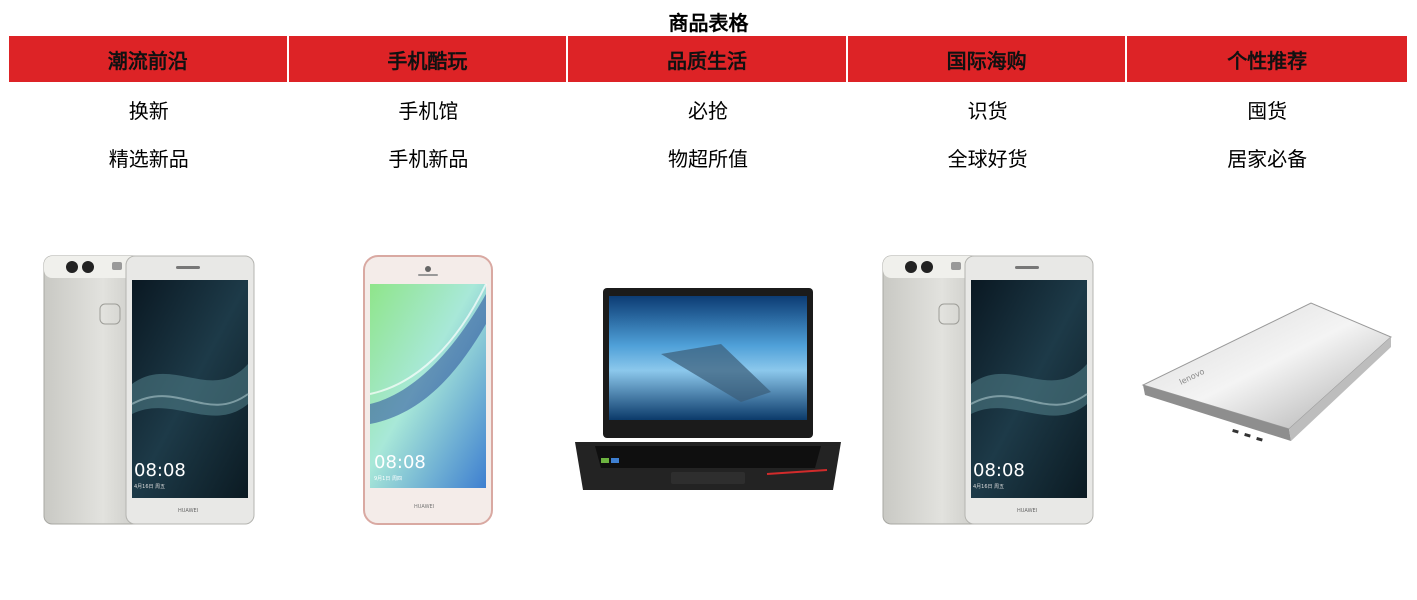 The image size is (1417, 600). What do you see at coordinates (148, 158) in the screenshot?
I see `table-cell: 精选新品` at bounding box center [148, 158].